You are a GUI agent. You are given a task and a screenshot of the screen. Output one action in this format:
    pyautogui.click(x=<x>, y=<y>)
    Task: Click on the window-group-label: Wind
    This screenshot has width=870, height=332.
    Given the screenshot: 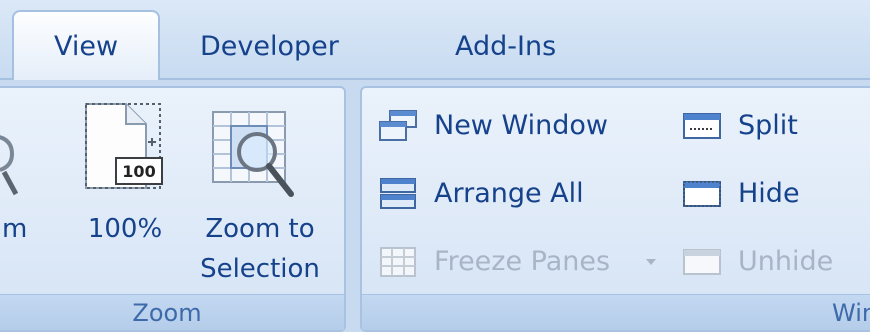 What is the action you would take?
    pyautogui.click(x=616, y=312)
    